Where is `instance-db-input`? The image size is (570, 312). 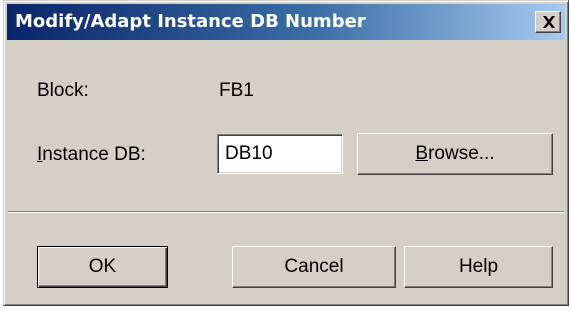 instance-db-input is located at coordinates (280, 154).